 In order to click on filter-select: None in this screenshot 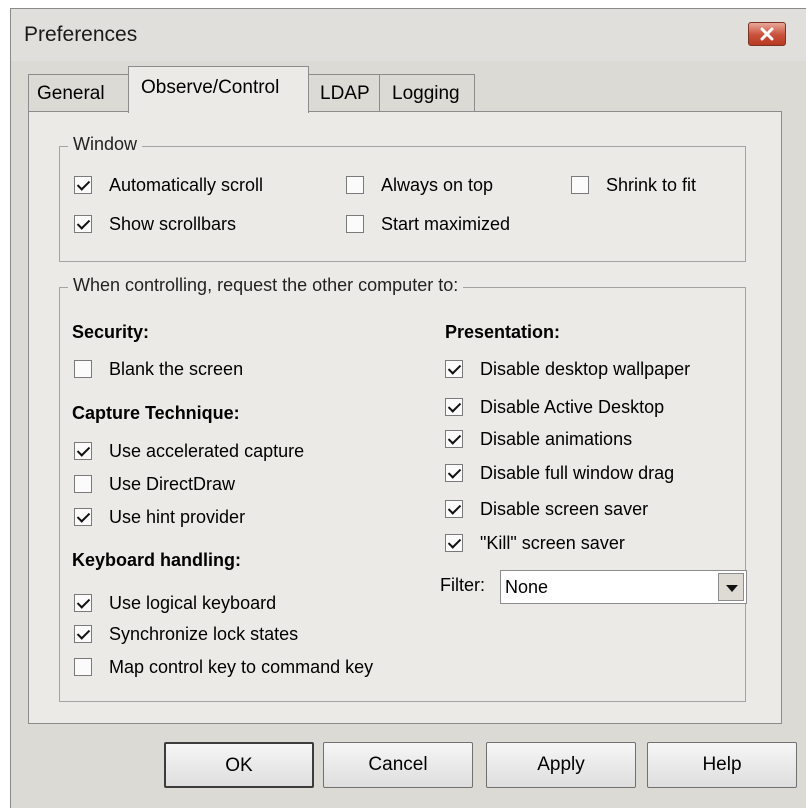, I will do `click(623, 587)`.